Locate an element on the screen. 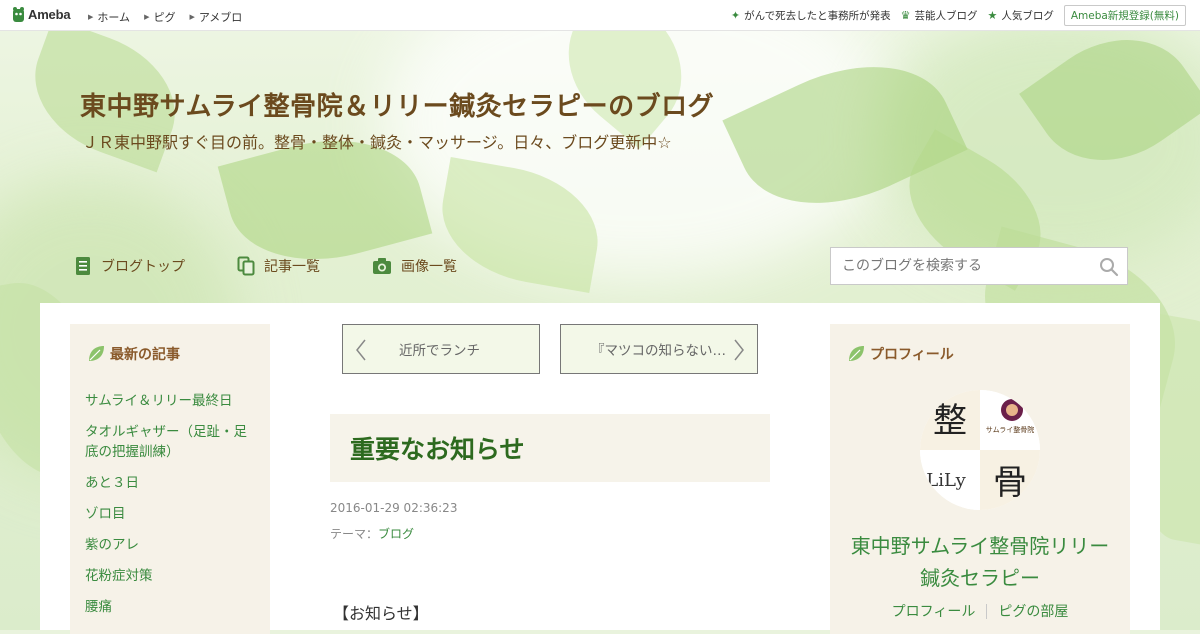  entry-date: 2016-01-29 02:36:23 is located at coordinates (394, 508).